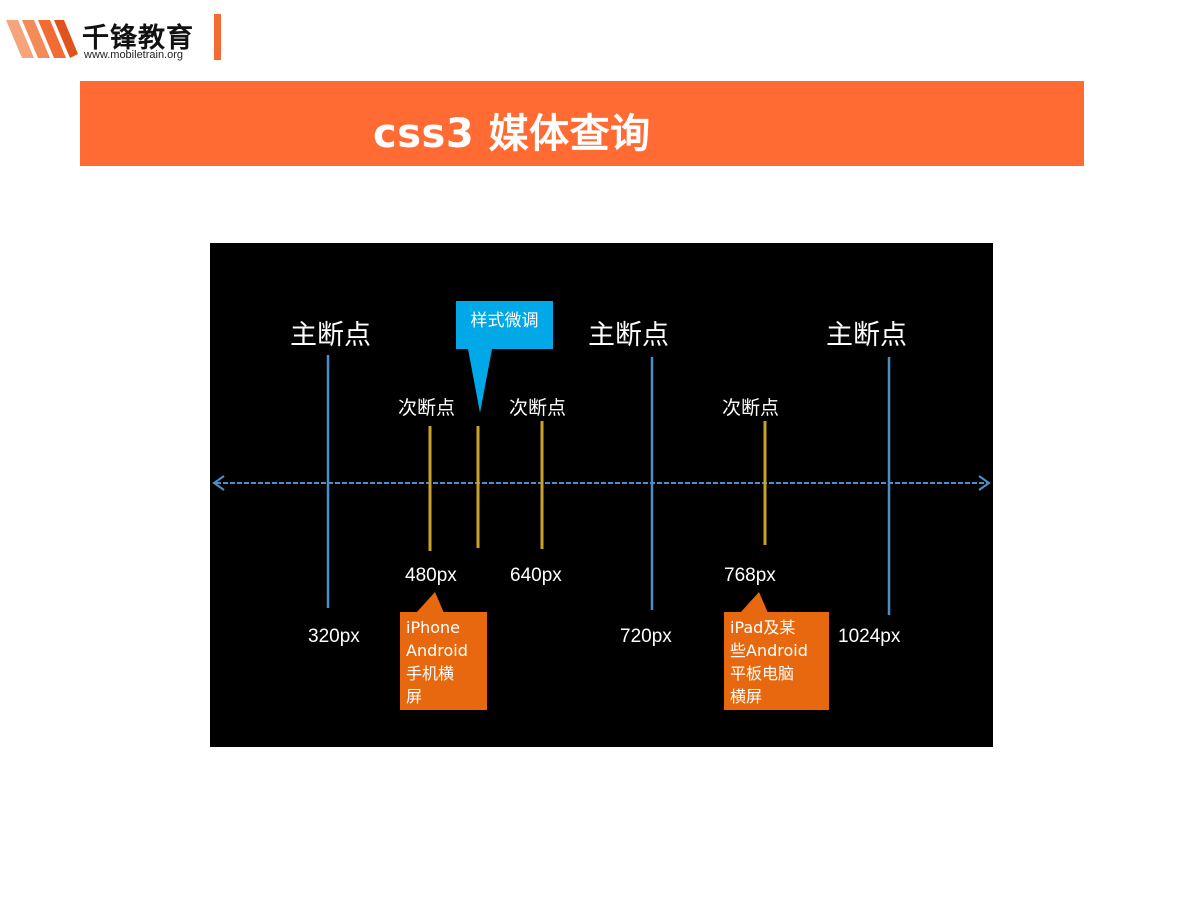 This screenshot has height=900, width=1200. What do you see at coordinates (536, 575) in the screenshot?
I see `sub-breakpoint-value-640: 640px` at bounding box center [536, 575].